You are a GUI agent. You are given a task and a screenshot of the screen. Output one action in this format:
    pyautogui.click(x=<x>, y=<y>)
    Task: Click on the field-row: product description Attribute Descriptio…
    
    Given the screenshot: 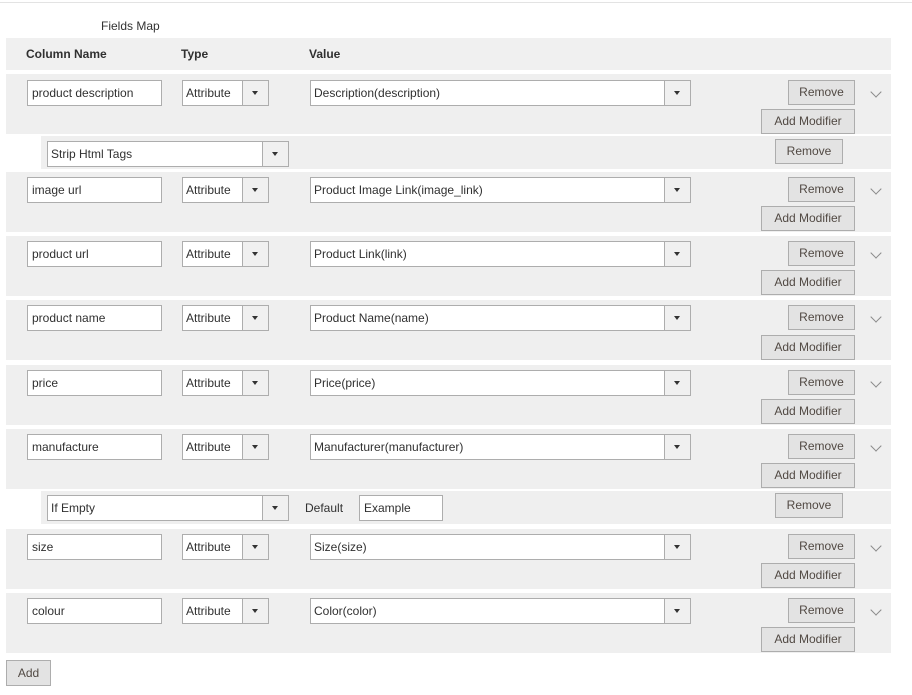 What is the action you would take?
    pyautogui.click(x=448, y=104)
    